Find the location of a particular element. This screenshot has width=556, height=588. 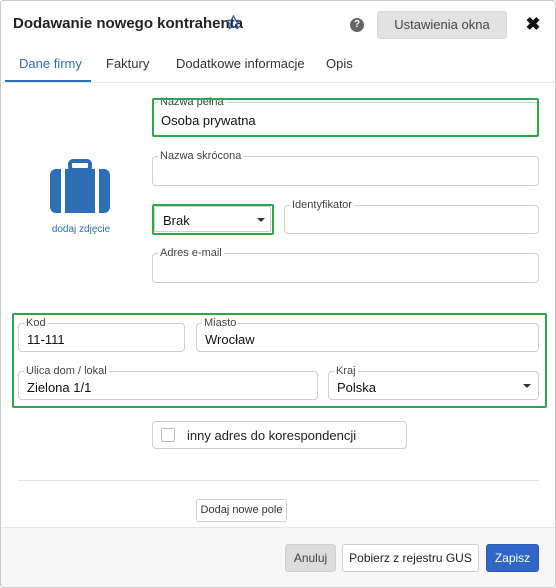

close-icon: ✖ is located at coordinates (533, 24).